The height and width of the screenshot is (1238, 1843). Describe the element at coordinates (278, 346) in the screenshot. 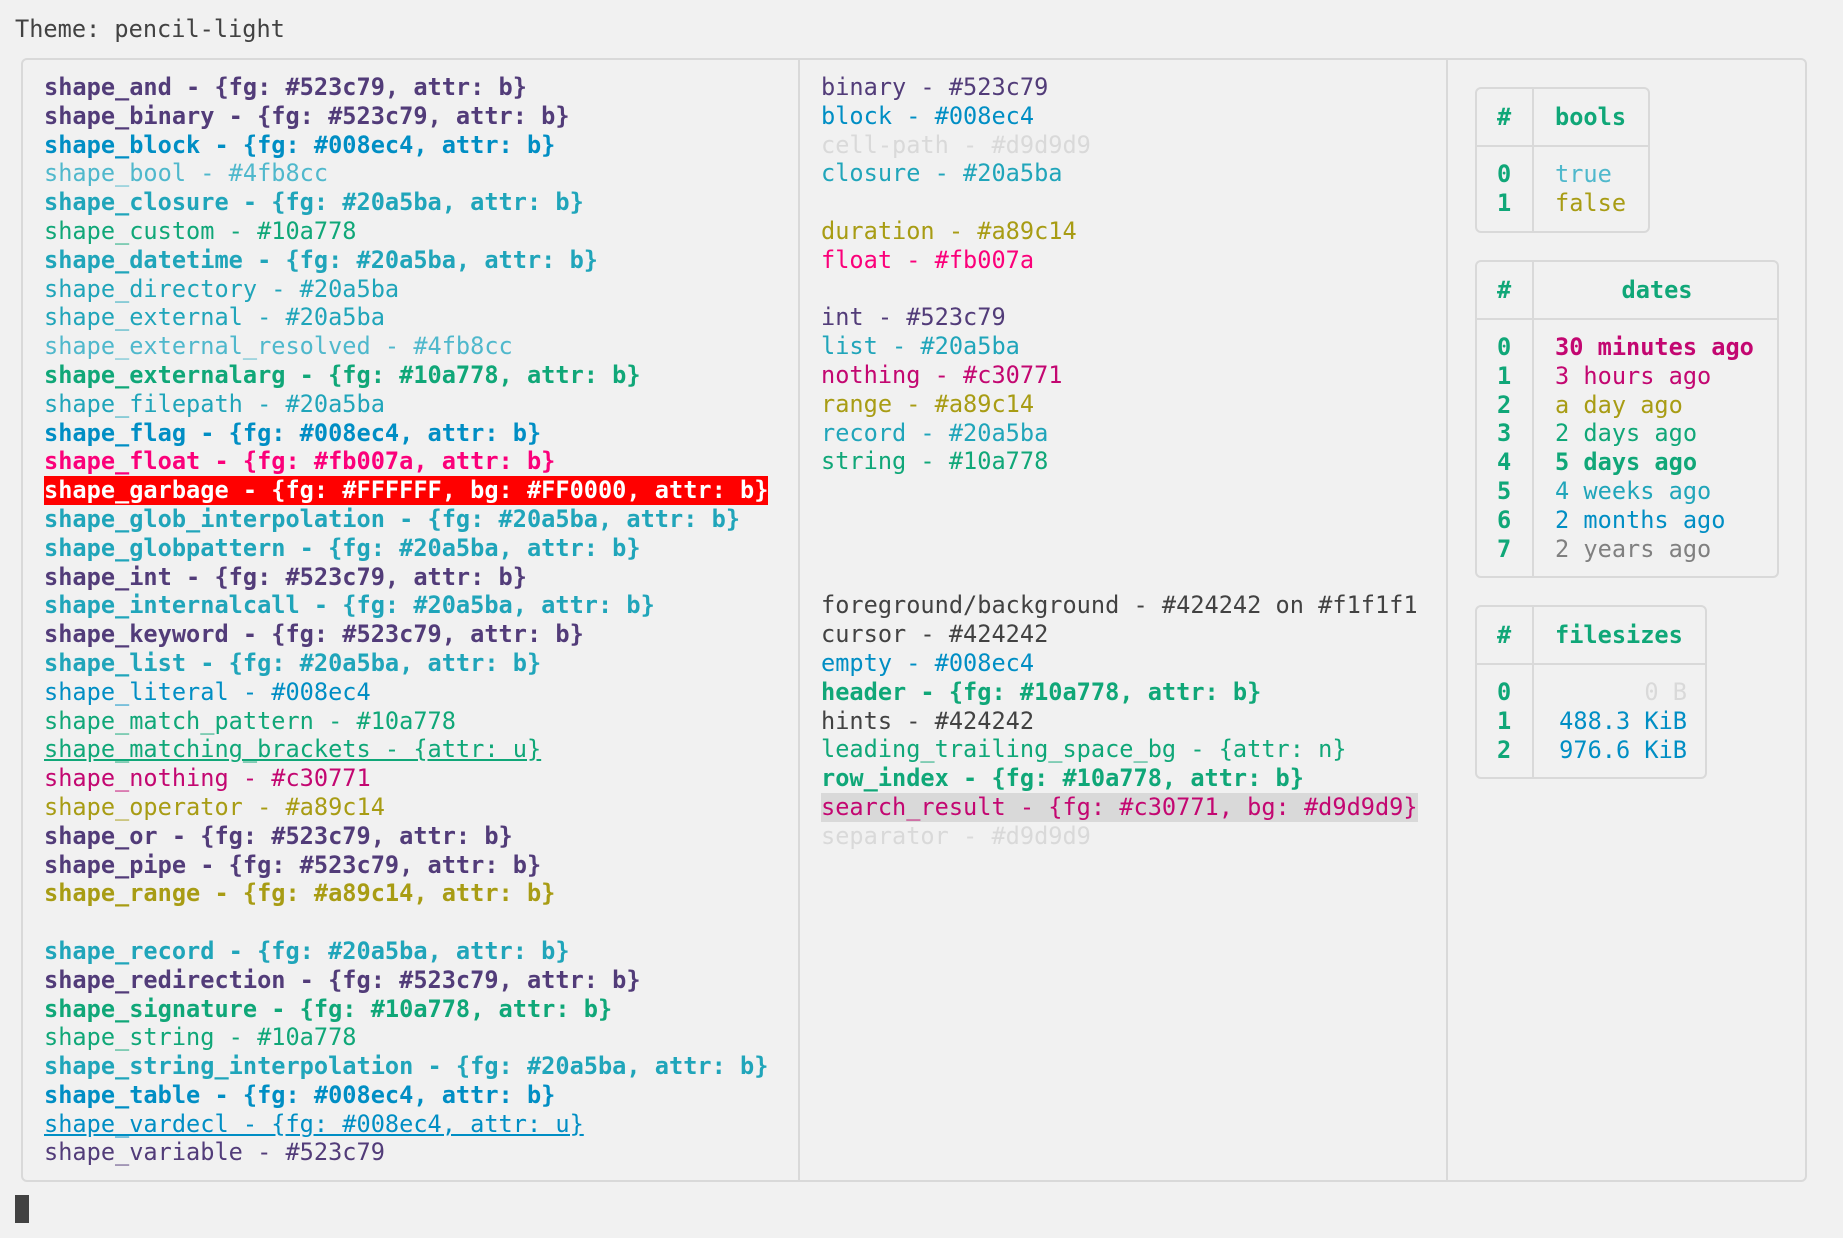

I see `style-line-text: shape_external_resolved - #4fb8cc` at that location.